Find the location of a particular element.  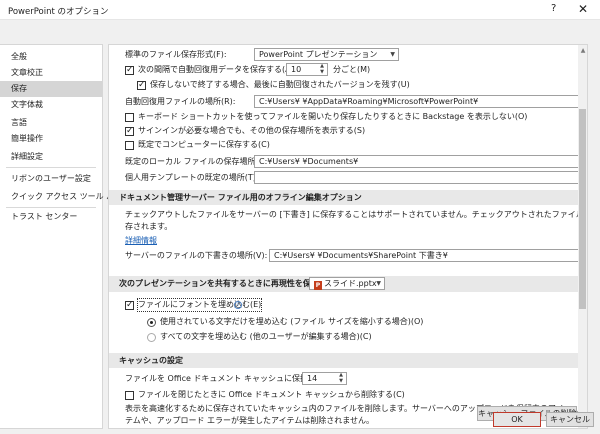

sidebar-item-general: 全般 is located at coordinates (51, 57).